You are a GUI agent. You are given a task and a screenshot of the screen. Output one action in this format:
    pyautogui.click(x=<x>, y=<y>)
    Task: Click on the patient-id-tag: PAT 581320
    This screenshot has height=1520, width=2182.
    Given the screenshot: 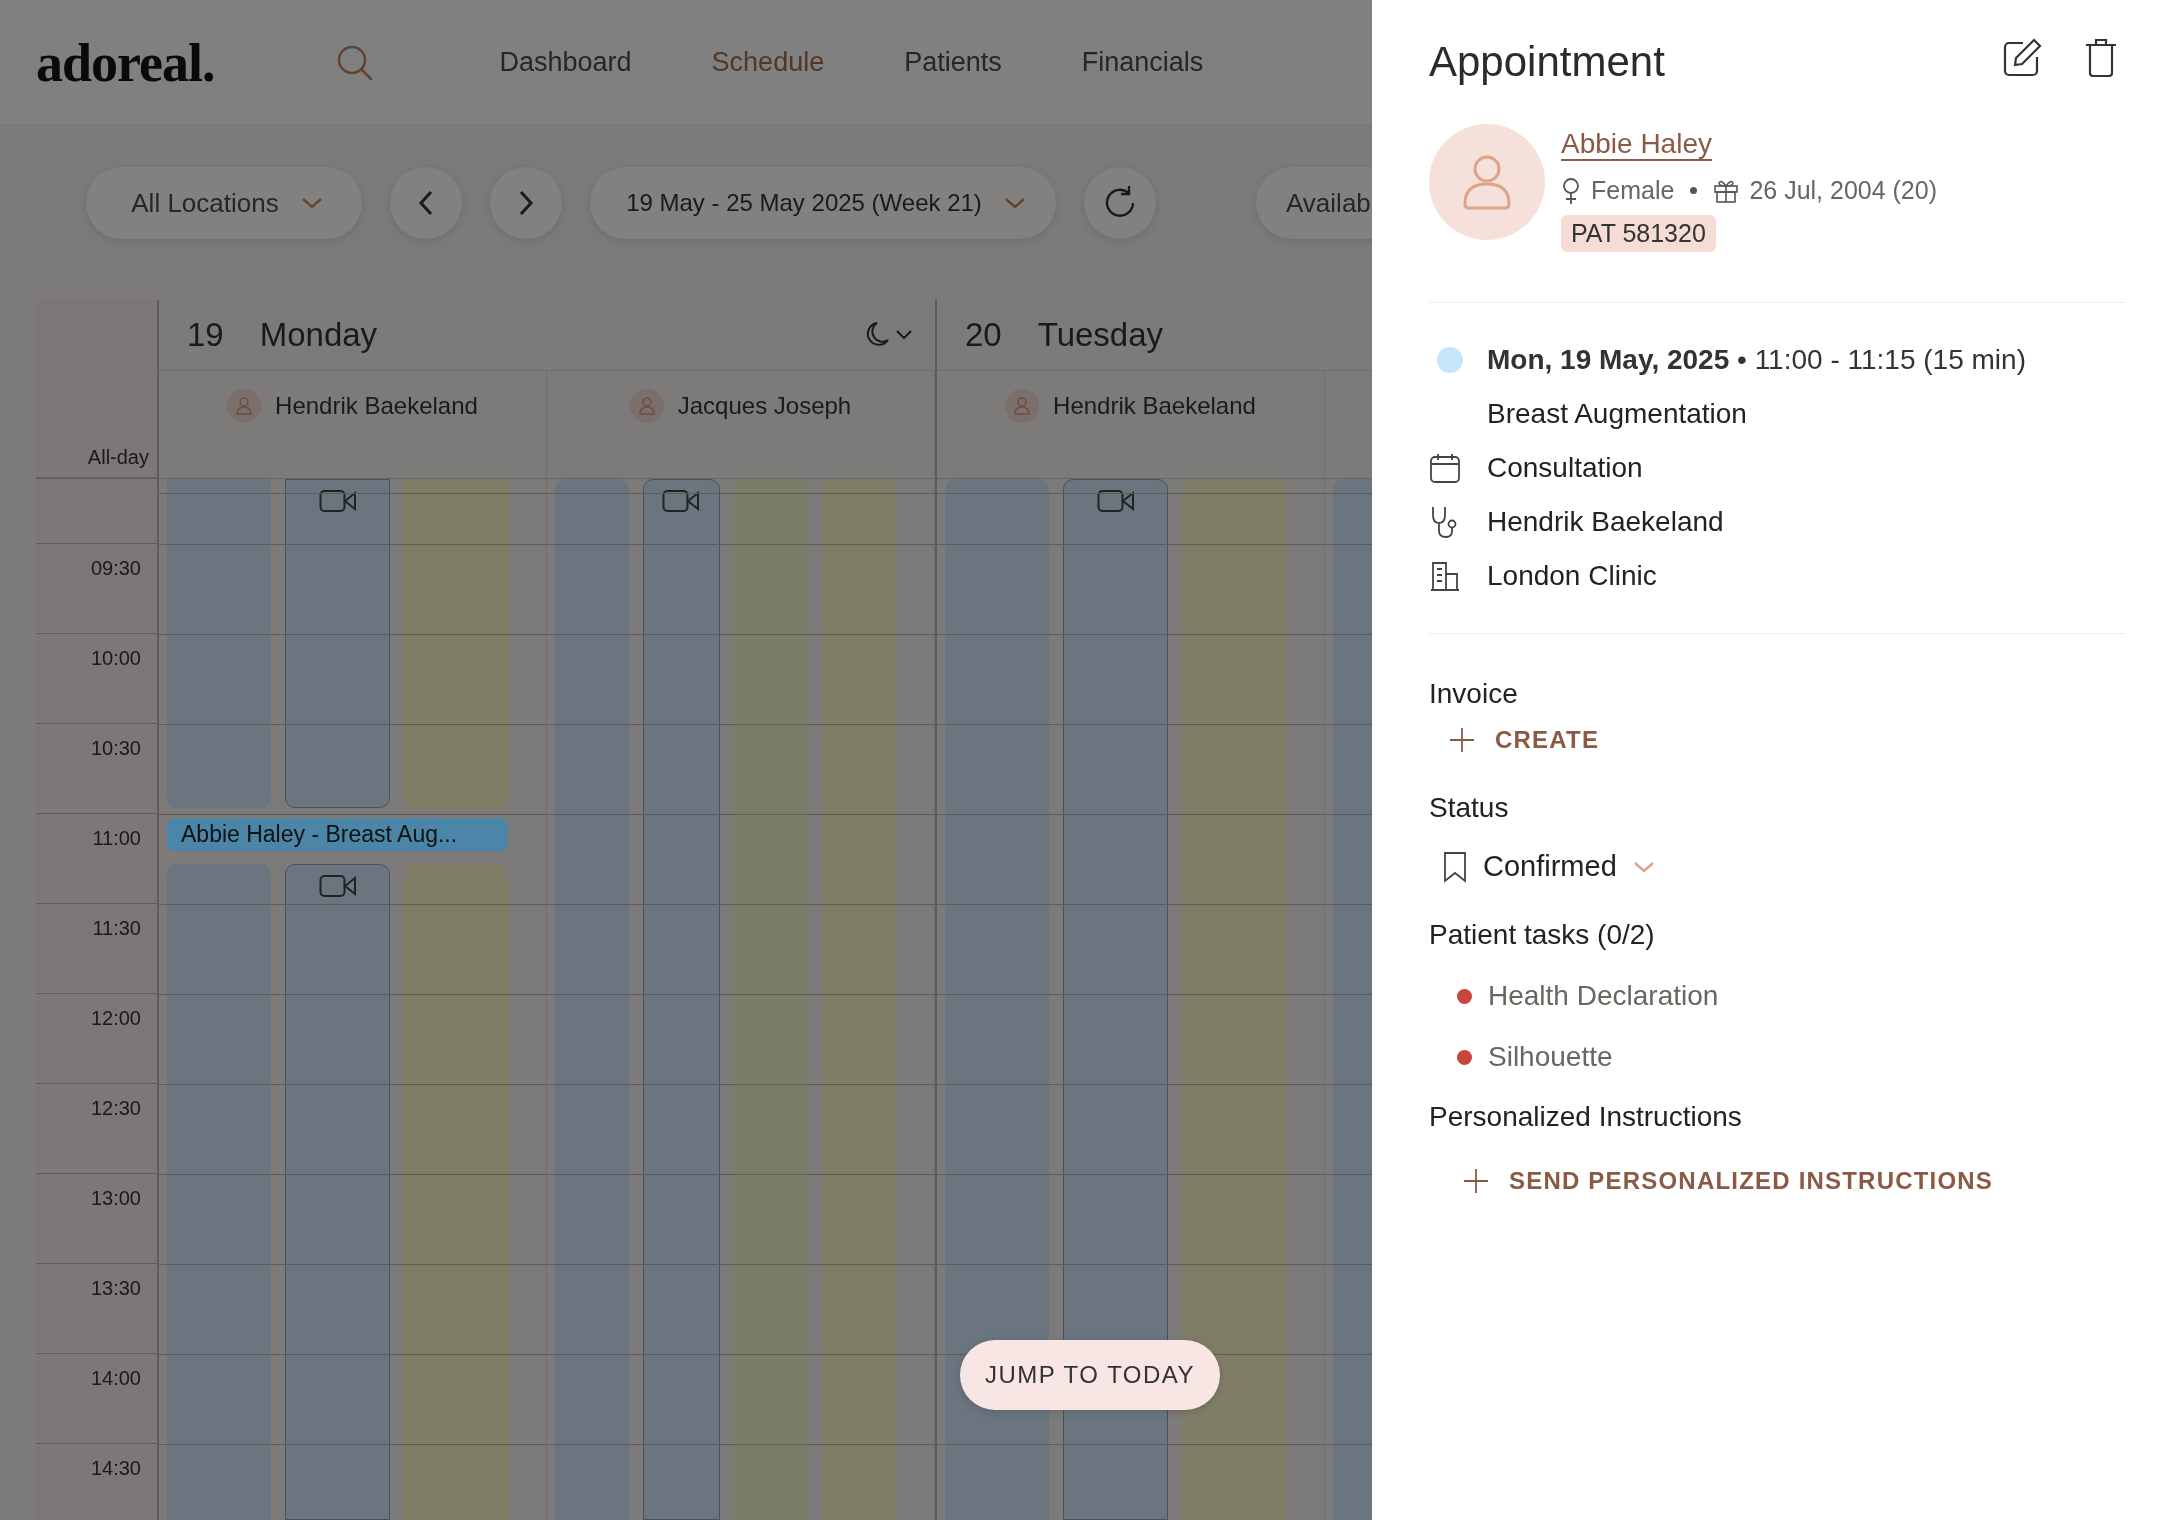 What is the action you would take?
    pyautogui.click(x=1638, y=233)
    